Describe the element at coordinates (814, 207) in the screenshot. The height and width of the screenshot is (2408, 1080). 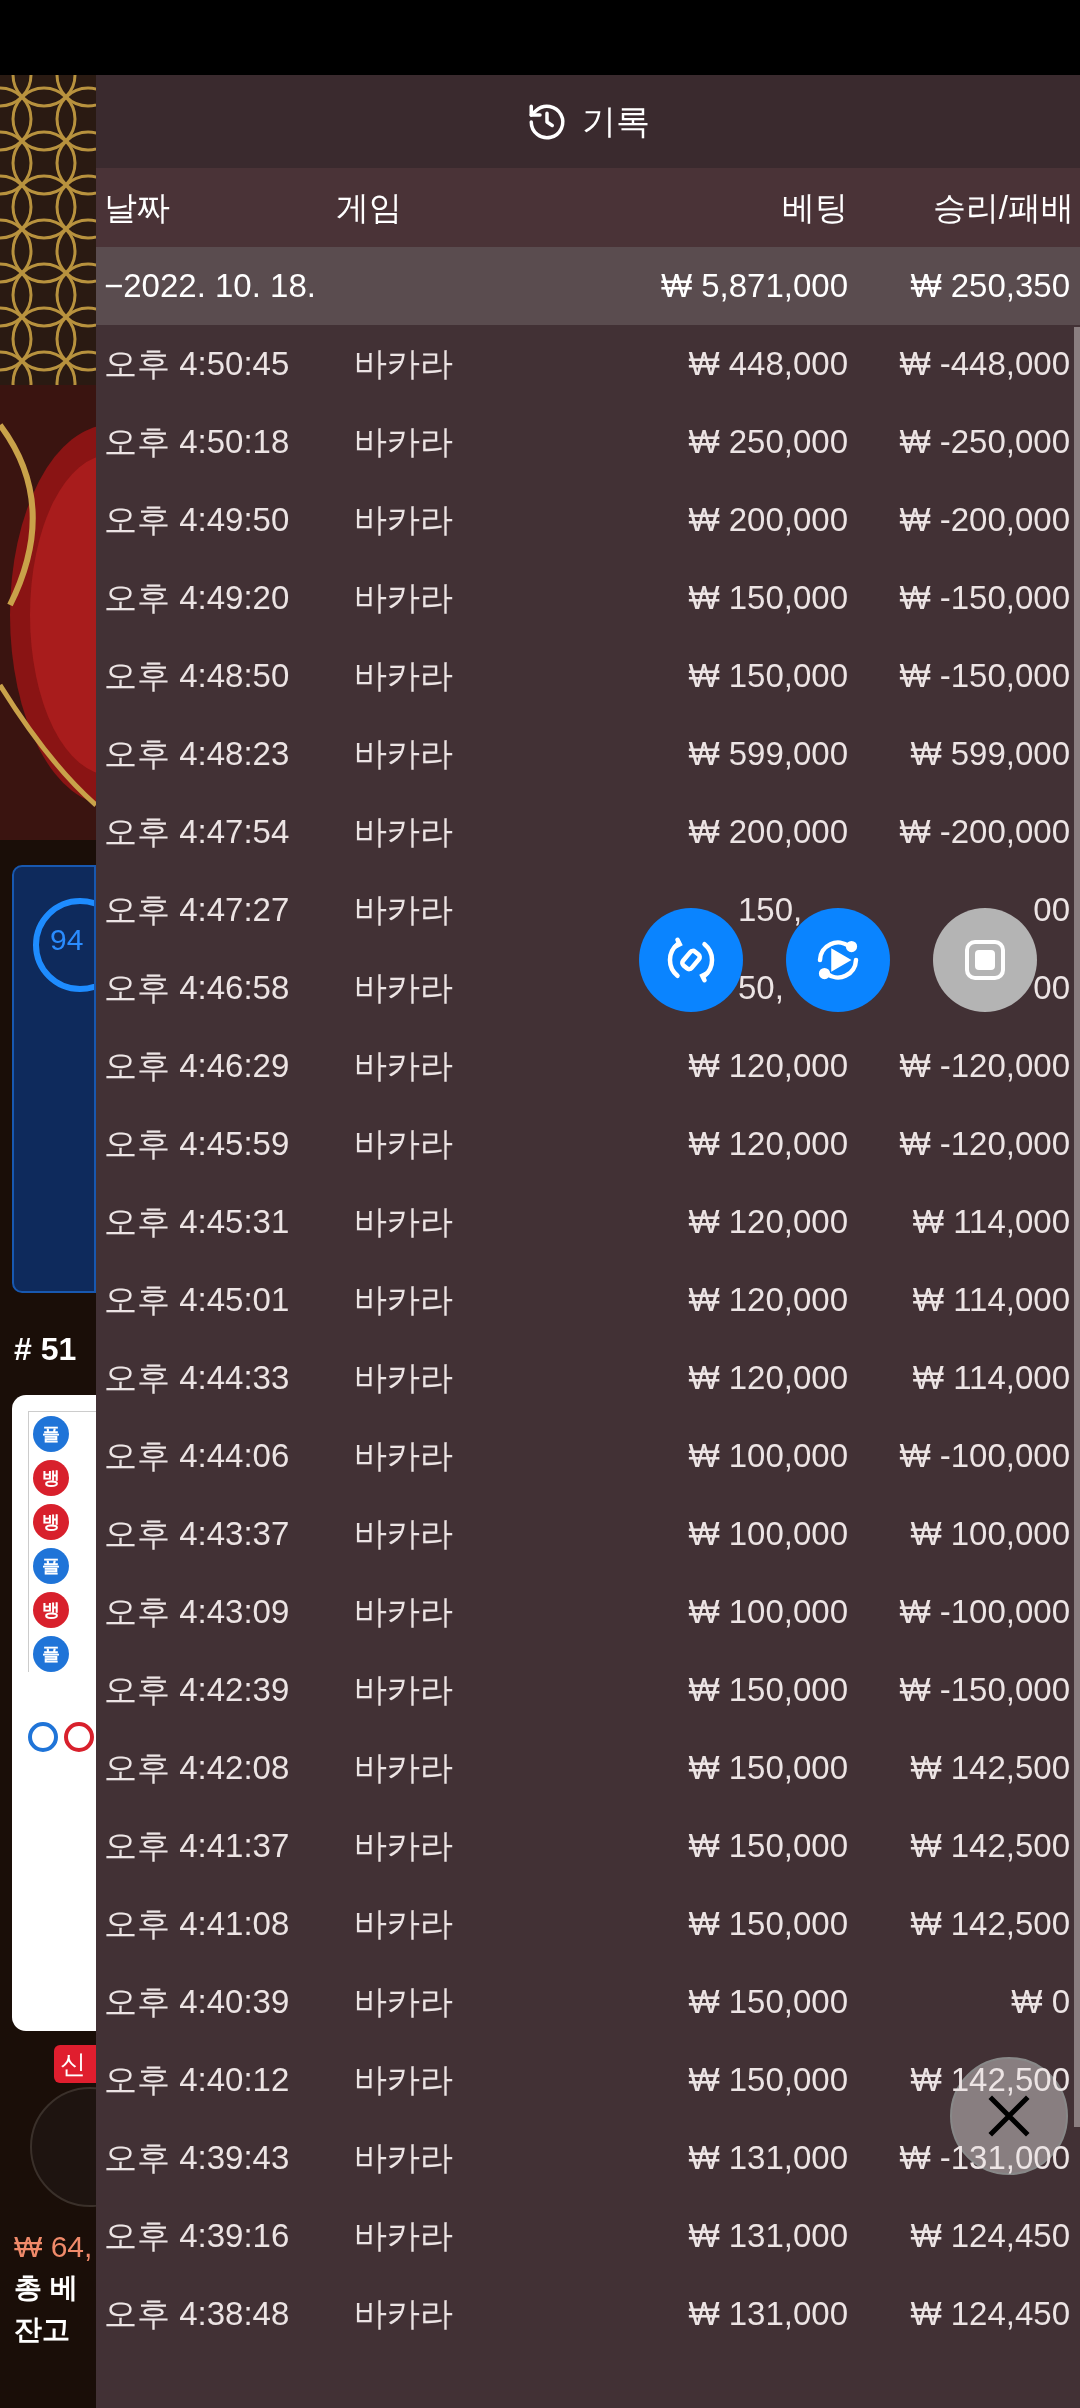
I see `column-header: 베팅` at that location.